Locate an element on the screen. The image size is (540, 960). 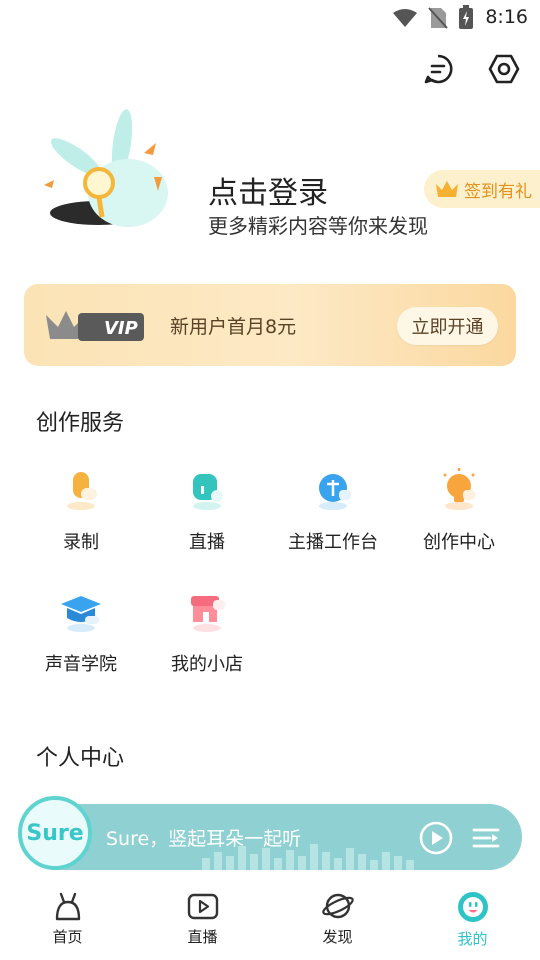
nav-label: 发现 is located at coordinates (337, 937).